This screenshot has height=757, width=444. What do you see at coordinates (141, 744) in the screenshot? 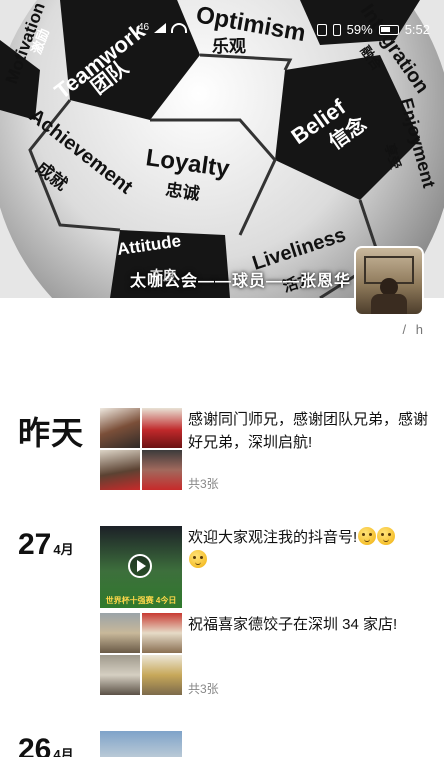
I see `post-photo` at bounding box center [141, 744].